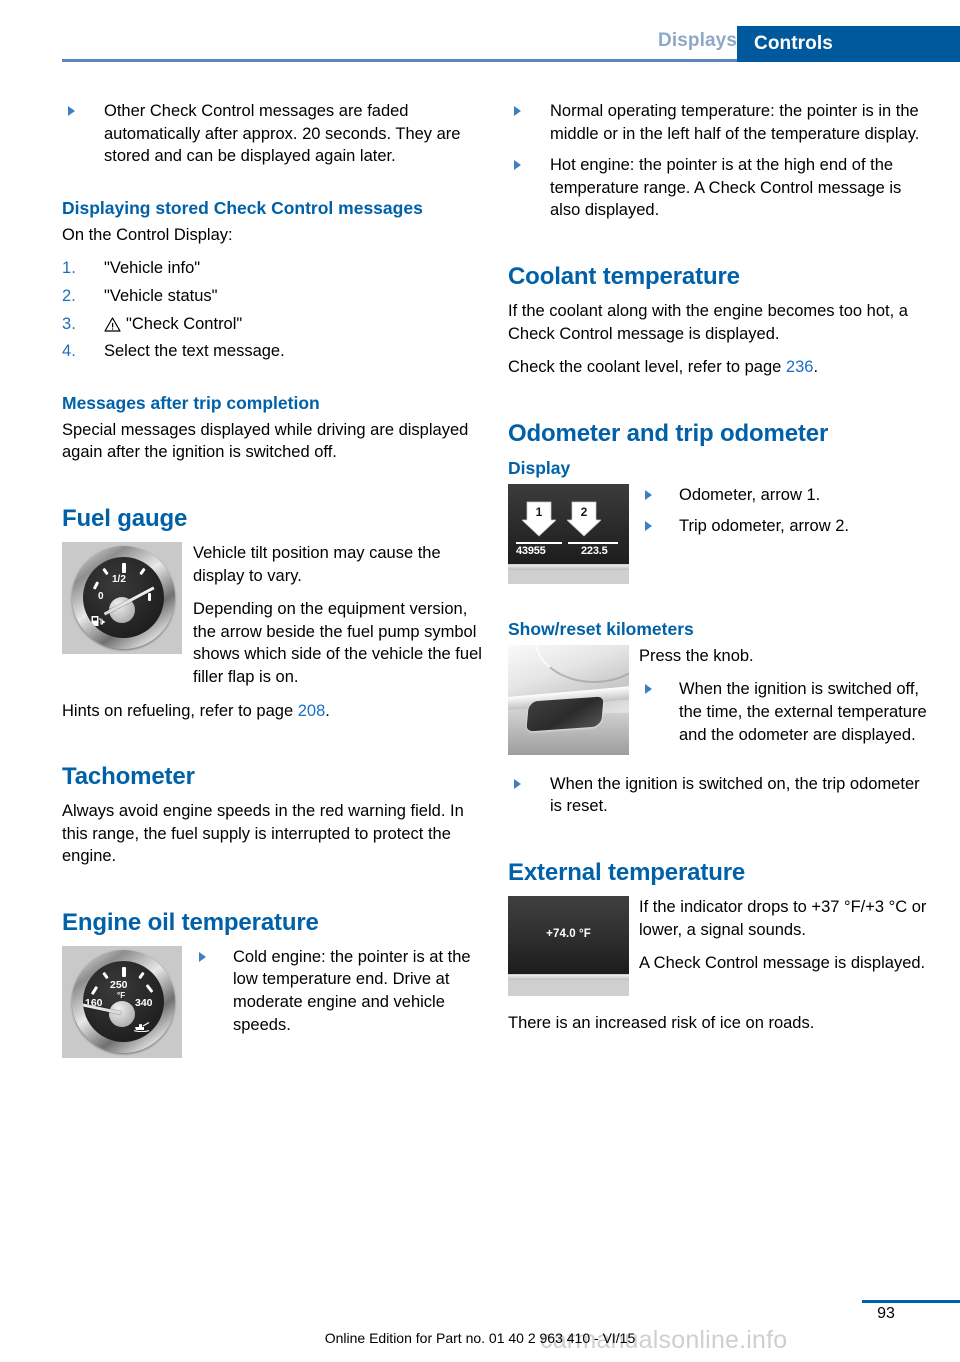  I want to click on heading-messages-after-trip-completion: Messages after trip completion, so click(191, 402).